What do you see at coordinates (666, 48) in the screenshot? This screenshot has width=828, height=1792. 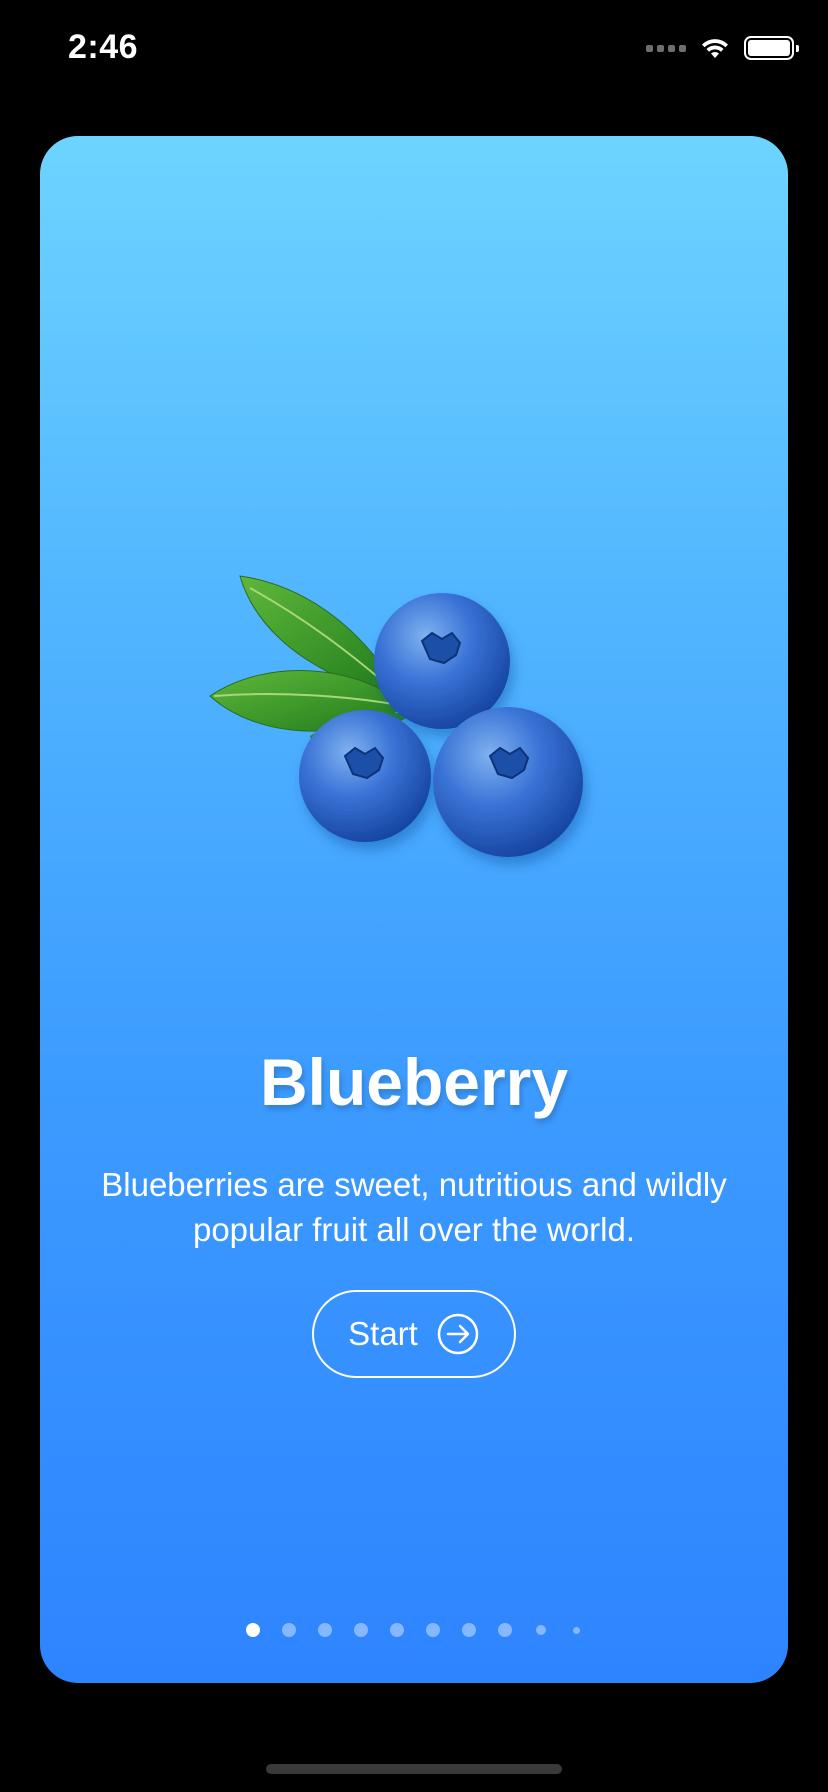 I see `cellular-icon` at bounding box center [666, 48].